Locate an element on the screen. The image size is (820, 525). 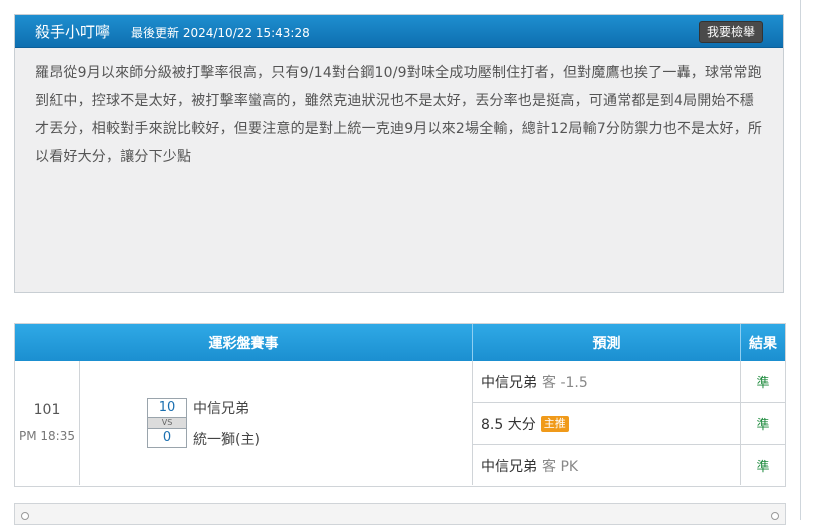
header-event: 運彩盤賽事 is located at coordinates (244, 342).